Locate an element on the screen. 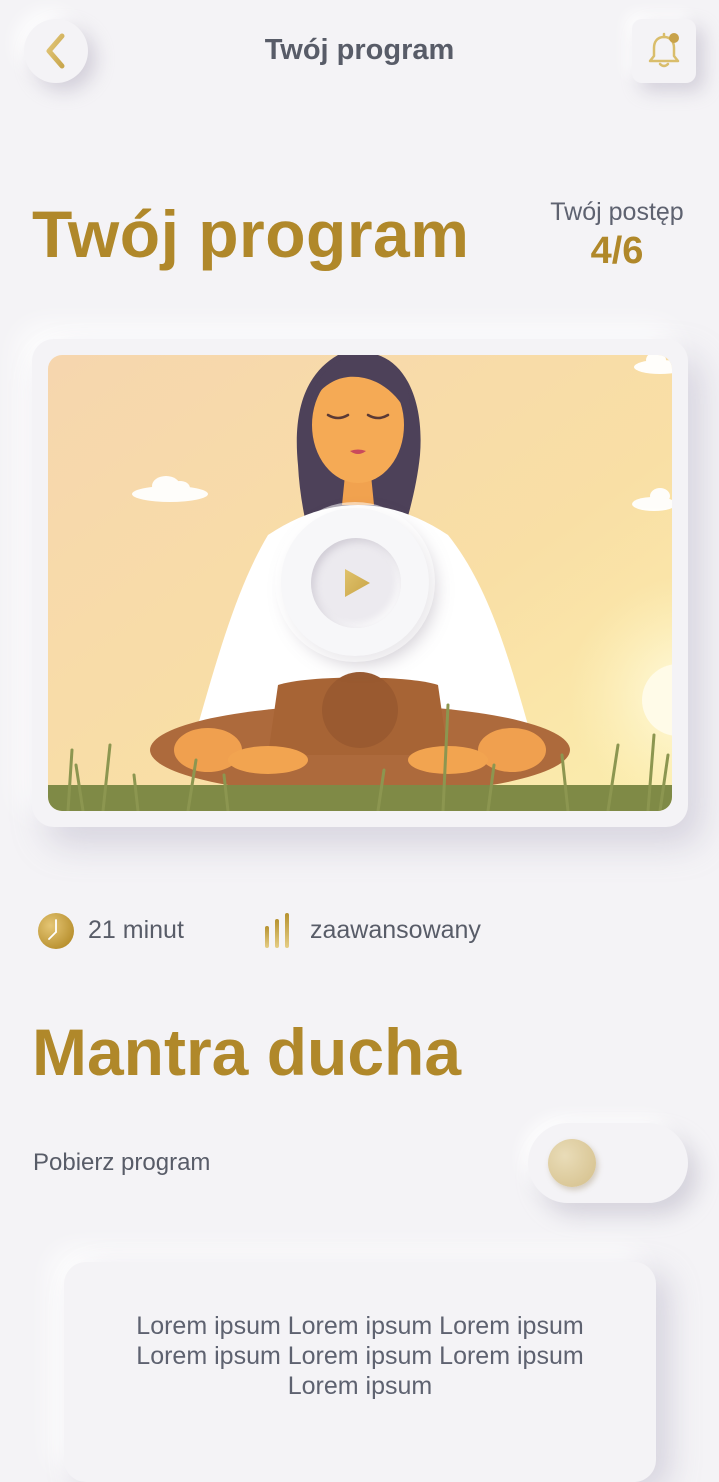 The width and height of the screenshot is (719, 1482). progress-value: 4/6 is located at coordinates (617, 251).